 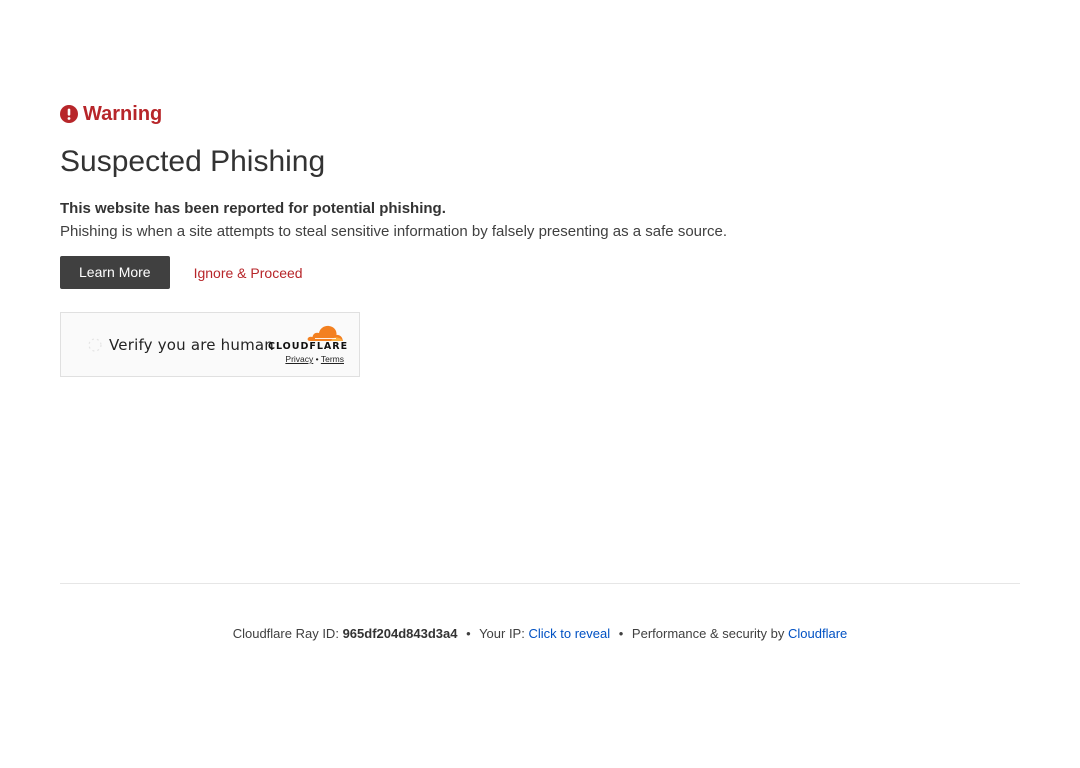 What do you see at coordinates (540, 114) in the screenshot?
I see `warning-header: Warning` at bounding box center [540, 114].